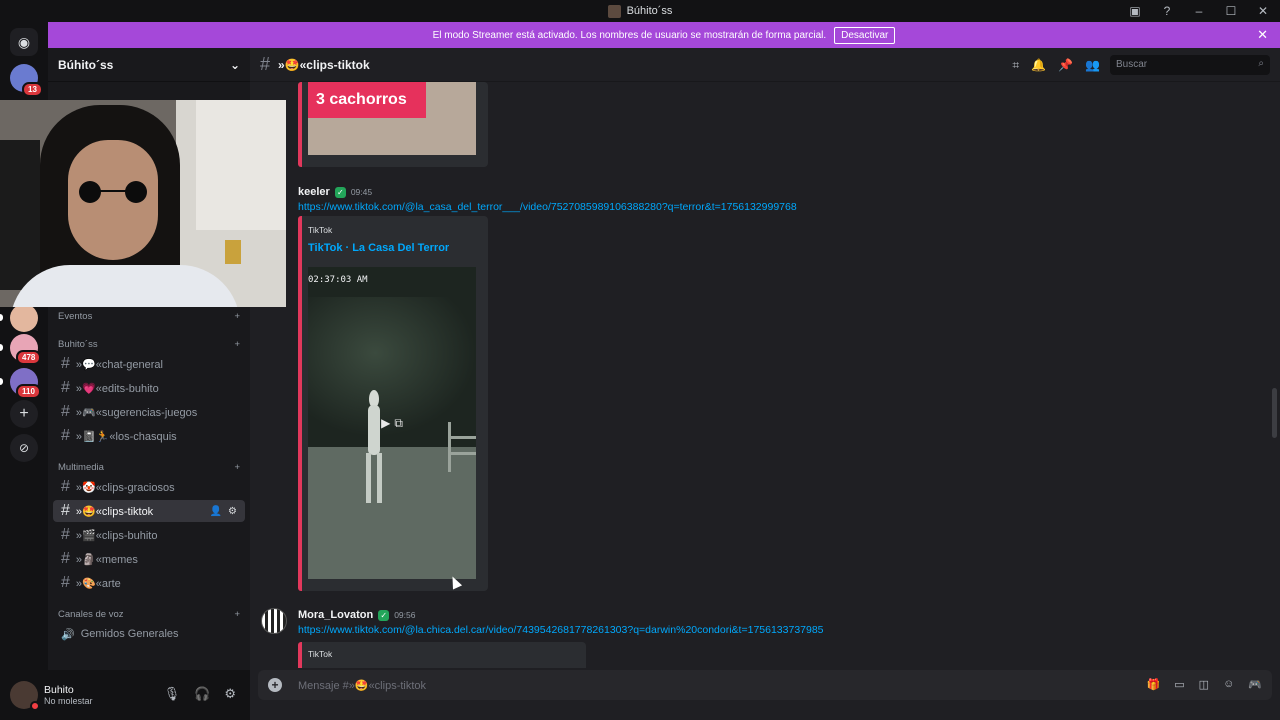  Describe the element at coordinates (81, 467) in the screenshot. I see `category-label: Multimedia` at that location.